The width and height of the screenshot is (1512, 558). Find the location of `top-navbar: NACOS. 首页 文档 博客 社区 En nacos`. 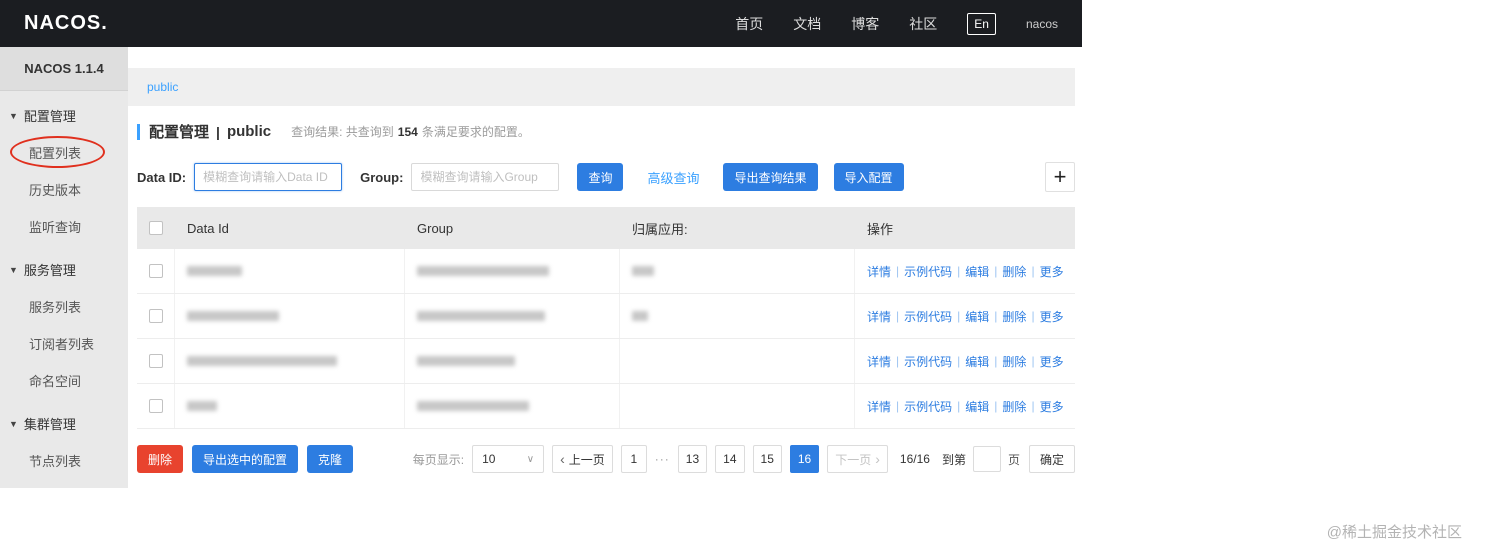

top-navbar: NACOS. 首页 文档 博客 社区 En nacos is located at coordinates (541, 23).